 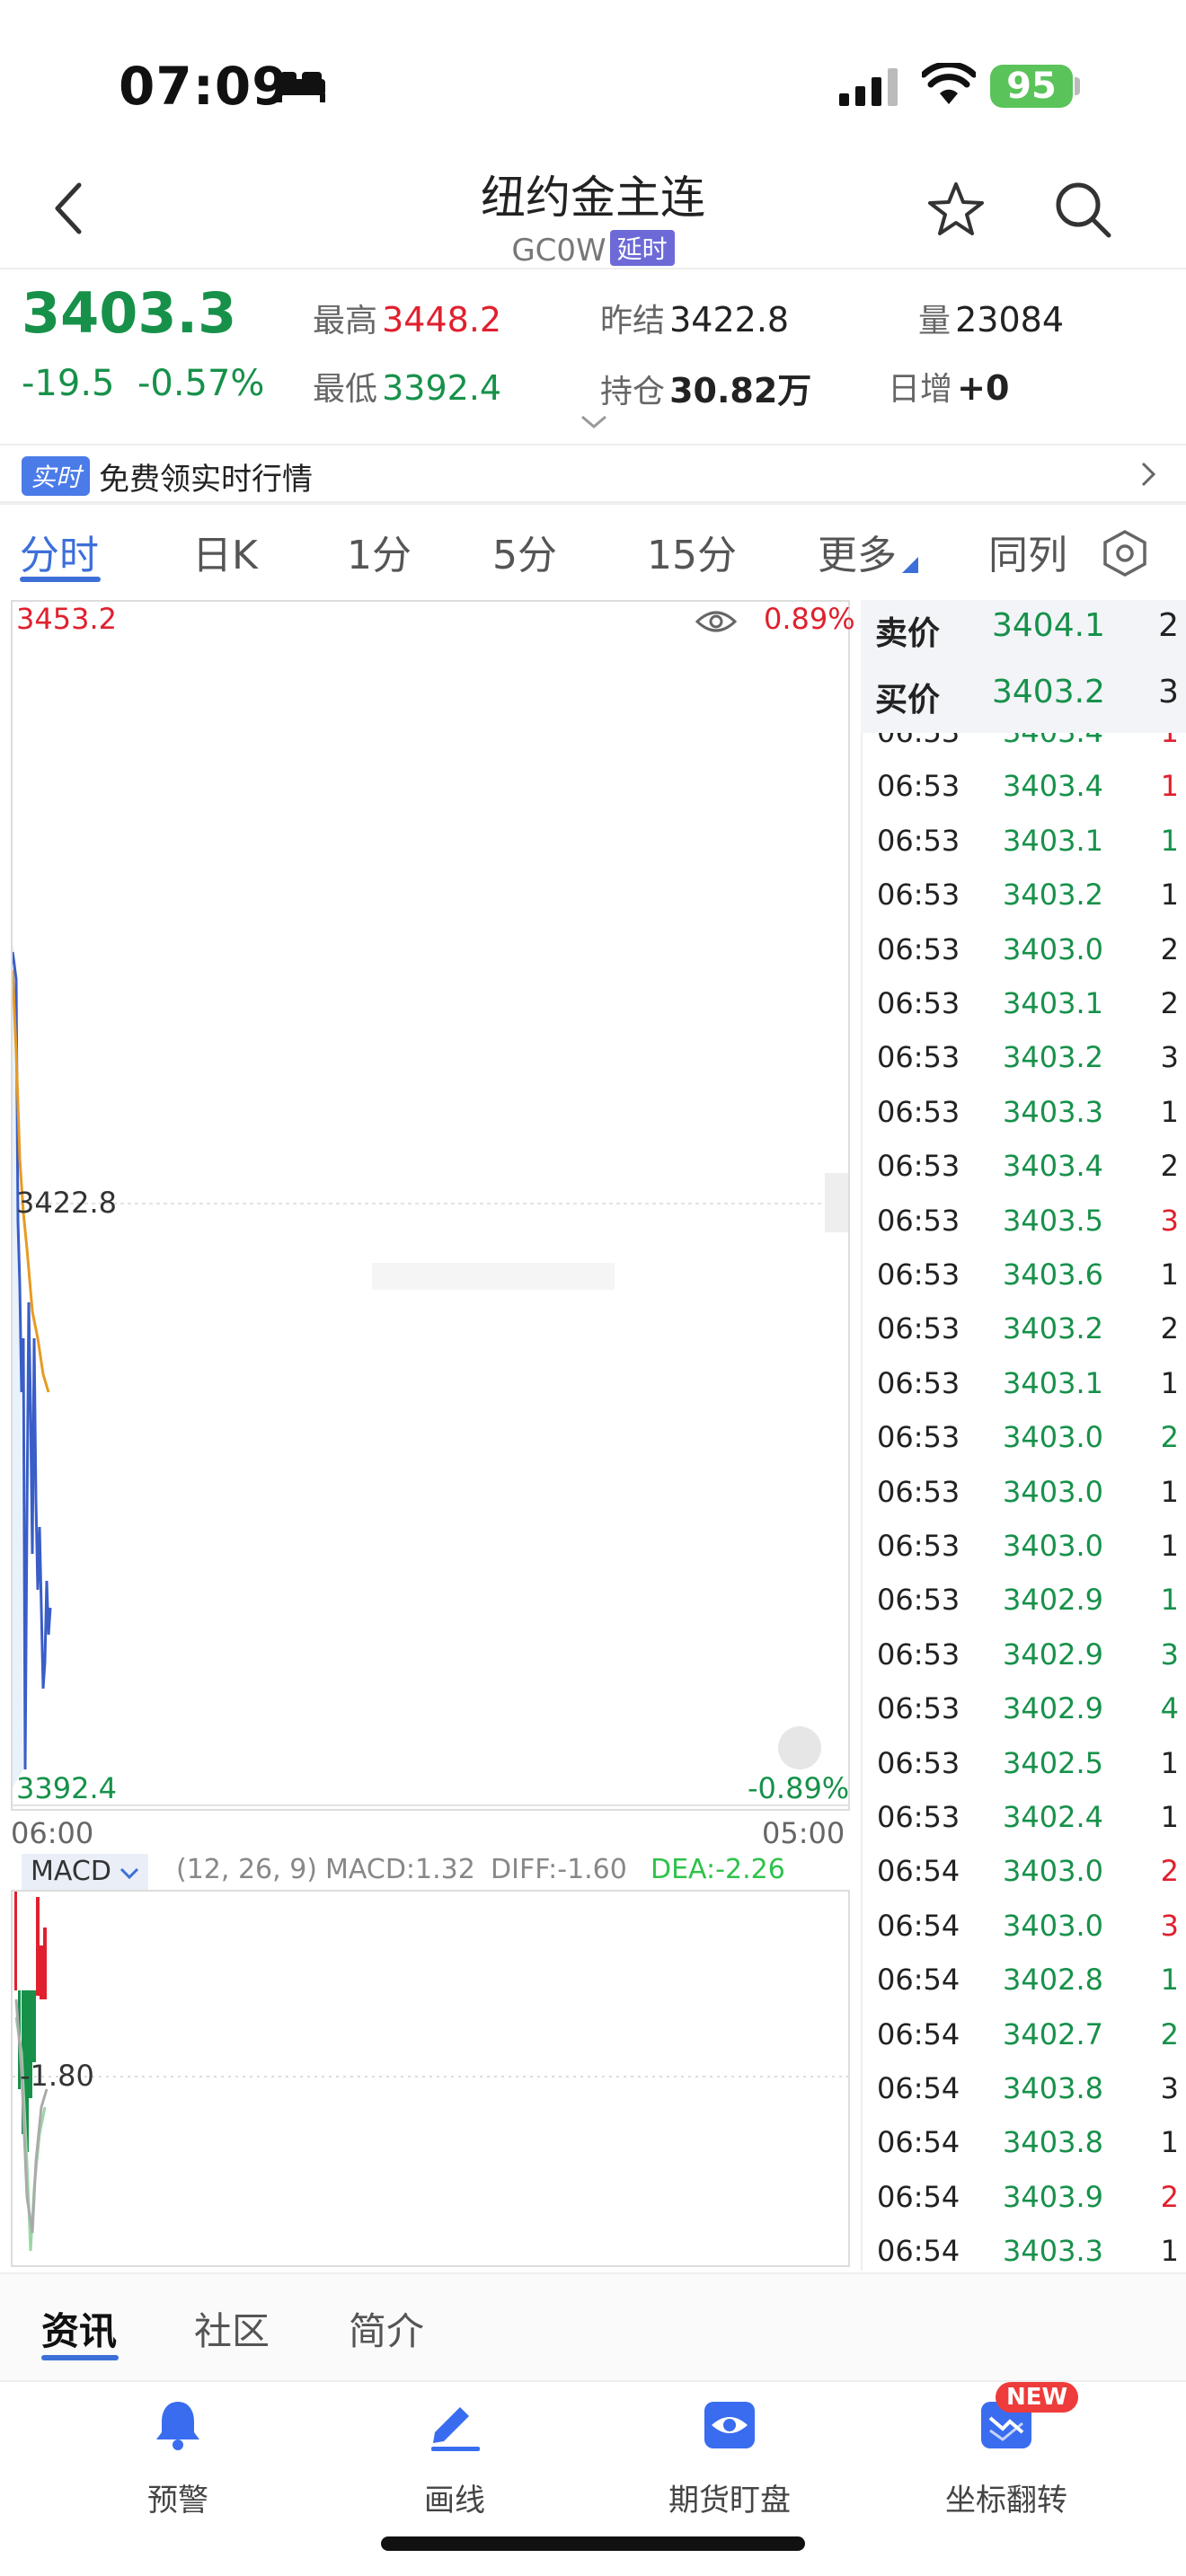 I want to click on volume-value: 23084, so click(x=1009, y=320).